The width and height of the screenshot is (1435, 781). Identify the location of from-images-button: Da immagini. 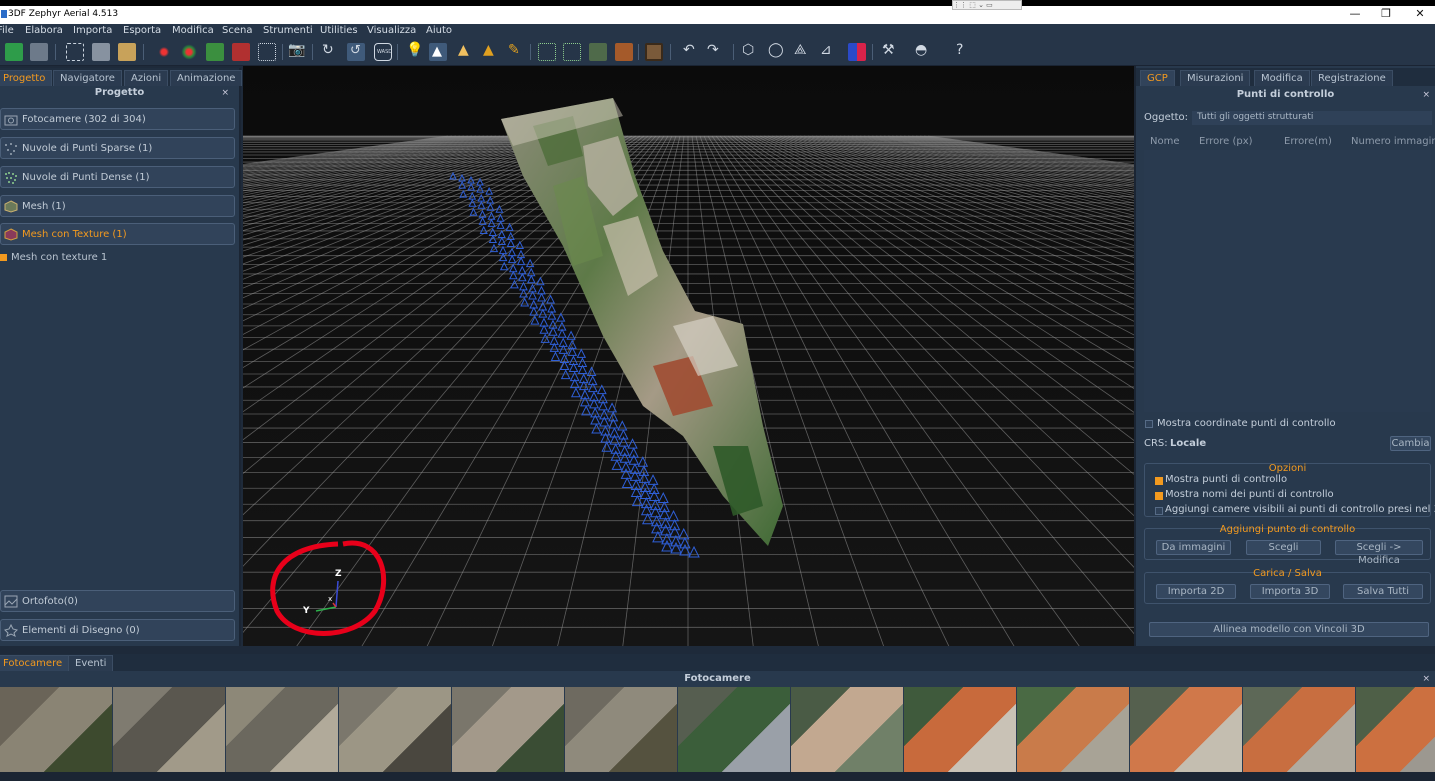
(1193, 547).